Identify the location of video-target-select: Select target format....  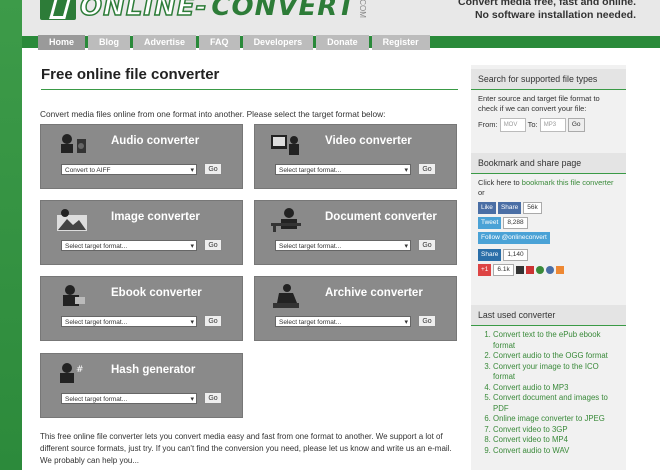
(343, 170).